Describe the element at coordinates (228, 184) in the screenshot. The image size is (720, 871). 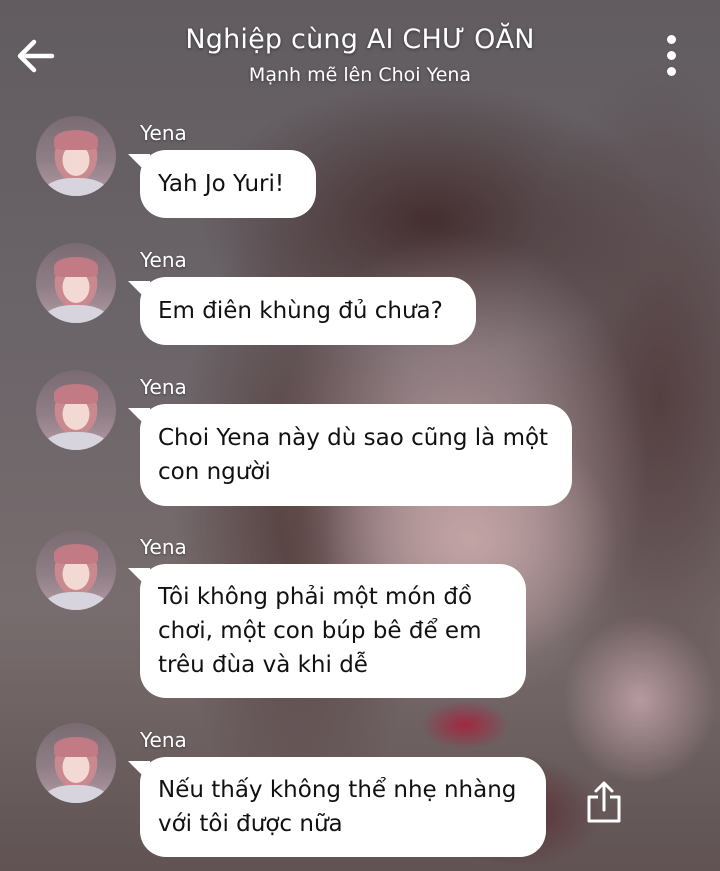
I see `message-bubble: Yah Jo Yuri!` at that location.